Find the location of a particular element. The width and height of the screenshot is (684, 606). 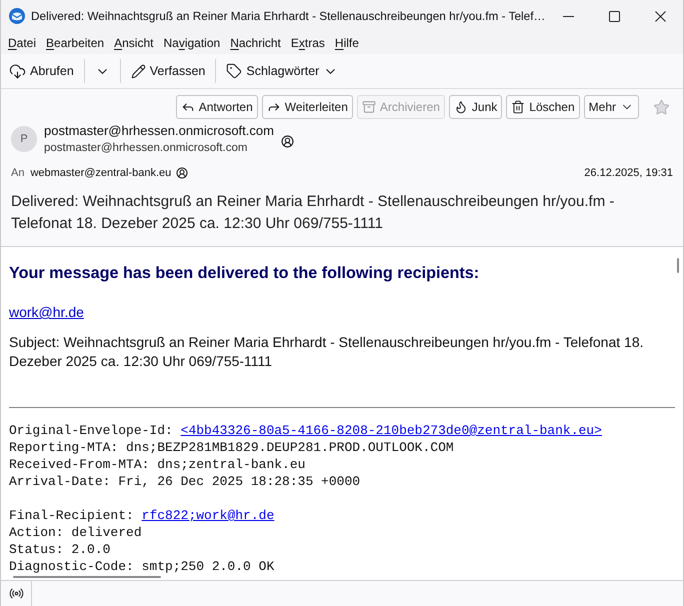

more-button: Mehr is located at coordinates (611, 107).